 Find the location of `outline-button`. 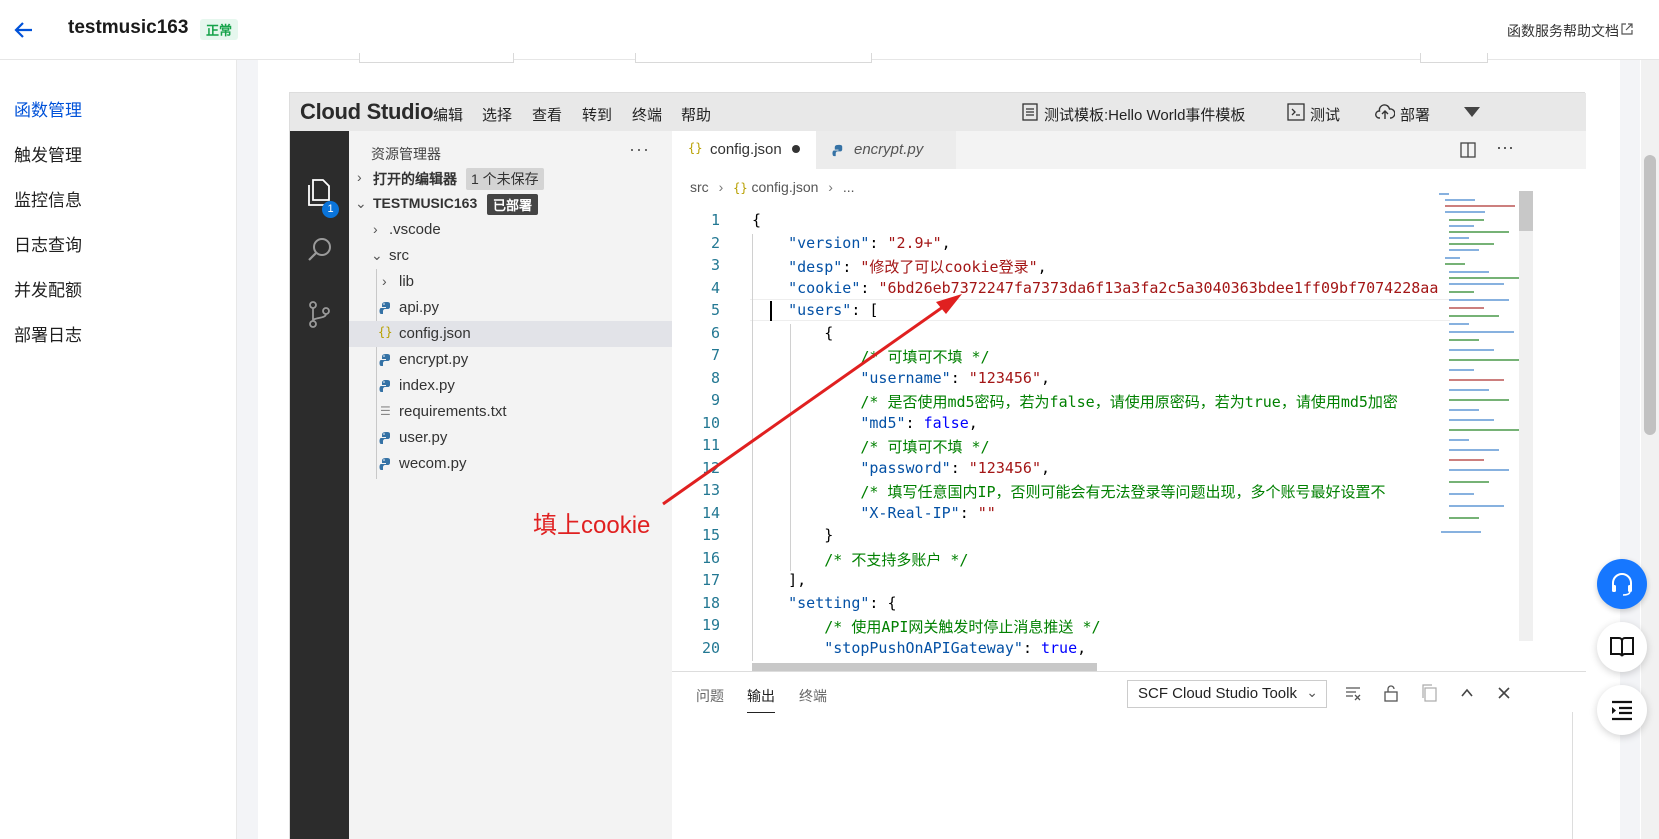

outline-button is located at coordinates (1622, 710).